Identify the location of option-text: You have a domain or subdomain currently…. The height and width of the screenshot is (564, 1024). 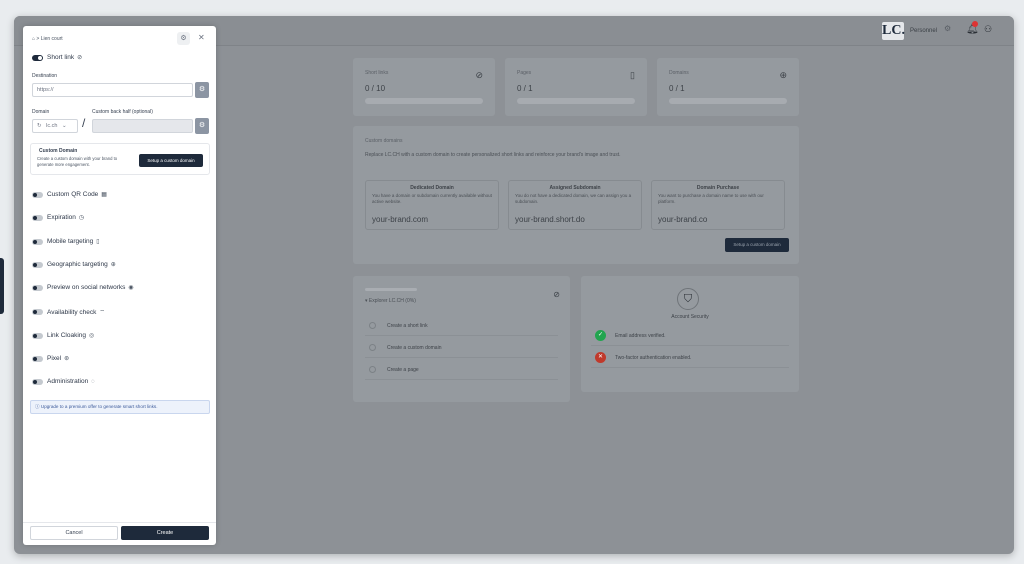
(432, 198).